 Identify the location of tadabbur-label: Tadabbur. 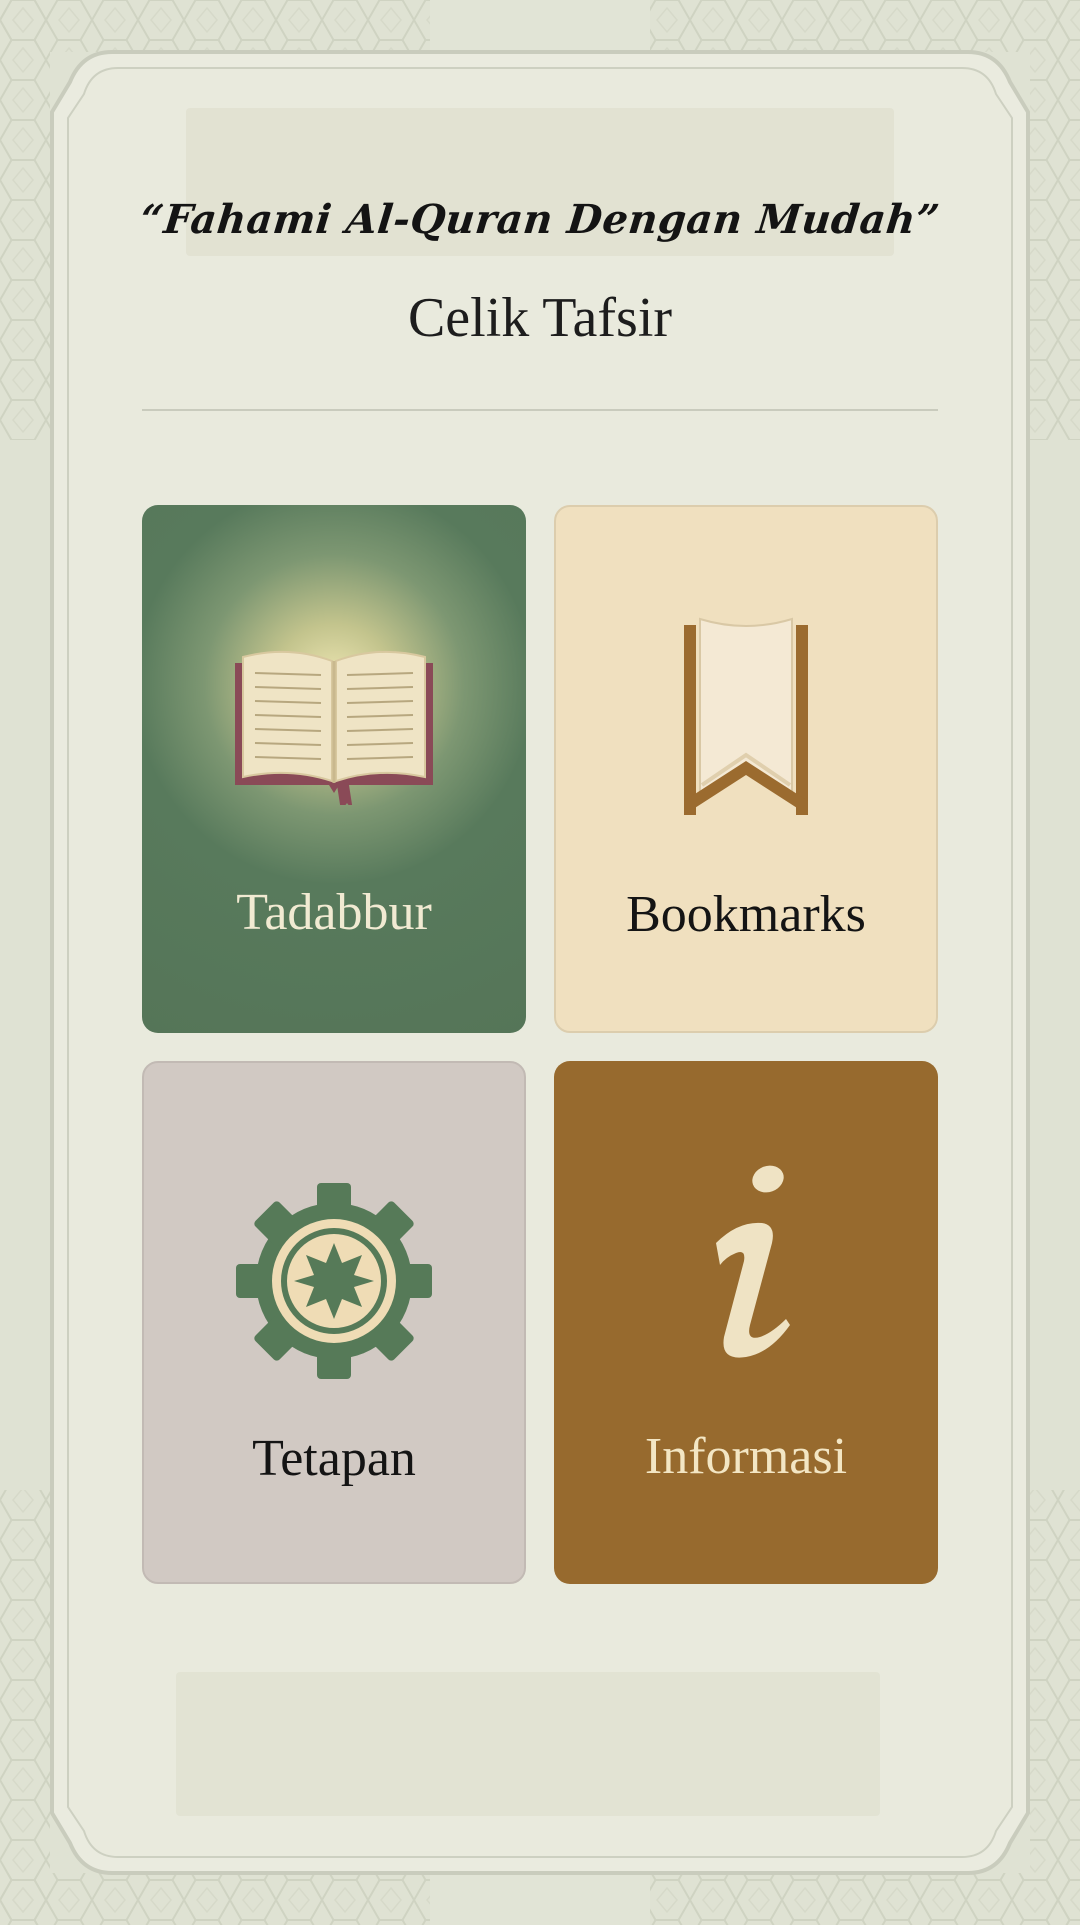
(334, 912).